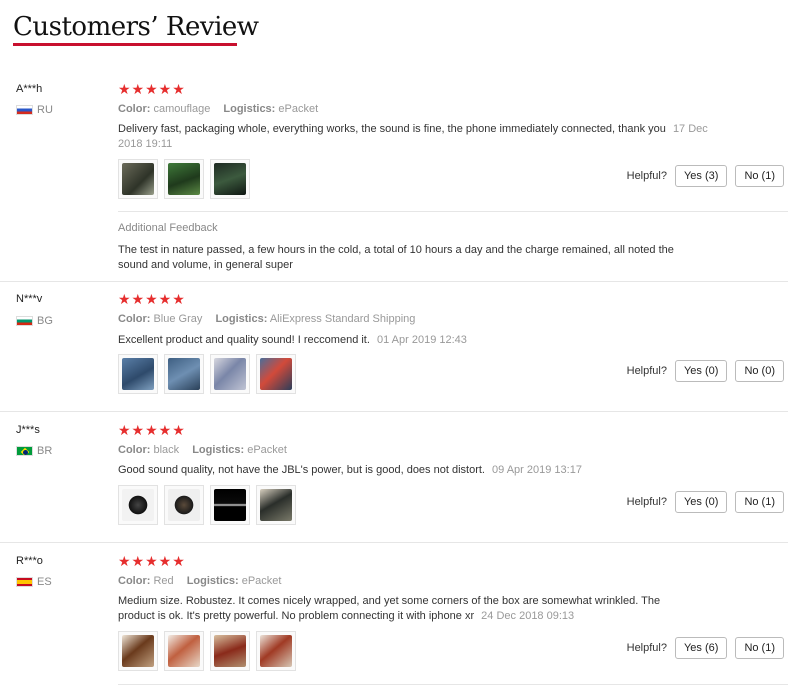 The image size is (800, 698). What do you see at coordinates (421, 340) in the screenshot?
I see `review-date: 01 Apr 2019 12:43` at bounding box center [421, 340].